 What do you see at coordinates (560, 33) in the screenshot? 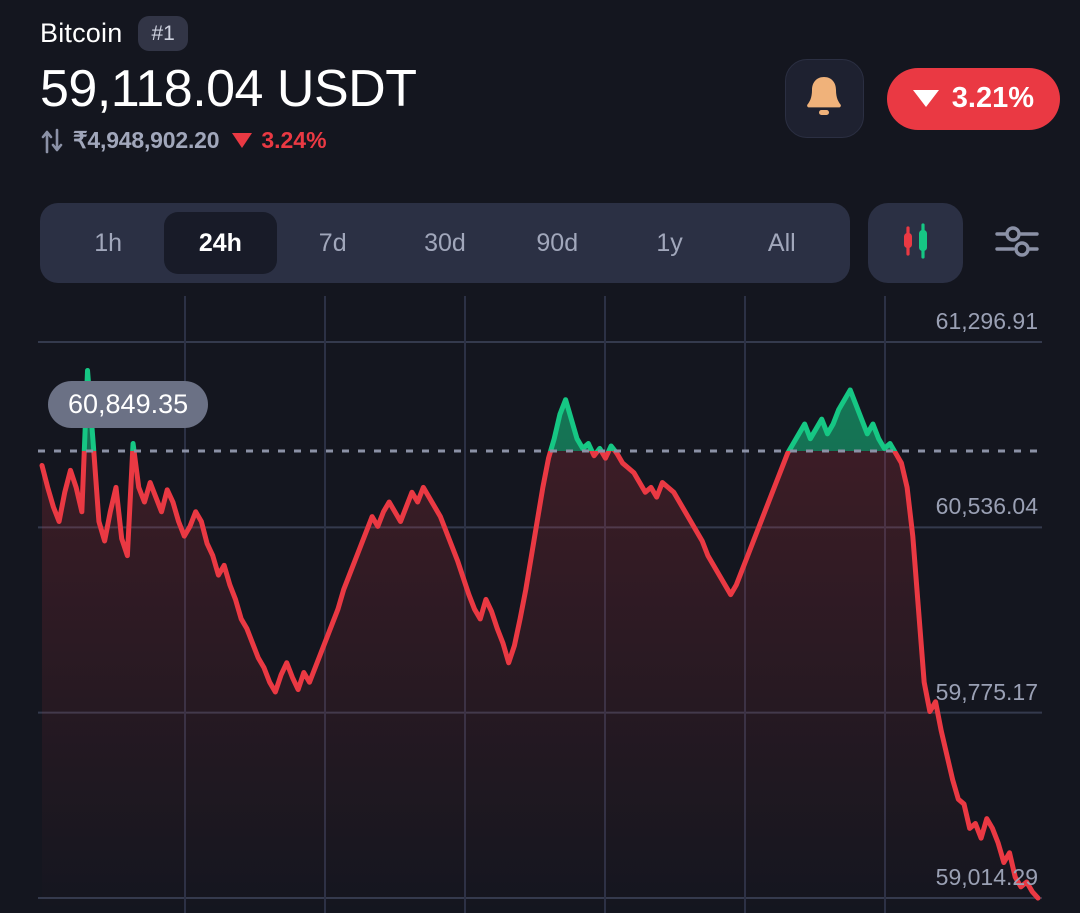
I see `coin-name-row: Bitcoin #1` at bounding box center [560, 33].